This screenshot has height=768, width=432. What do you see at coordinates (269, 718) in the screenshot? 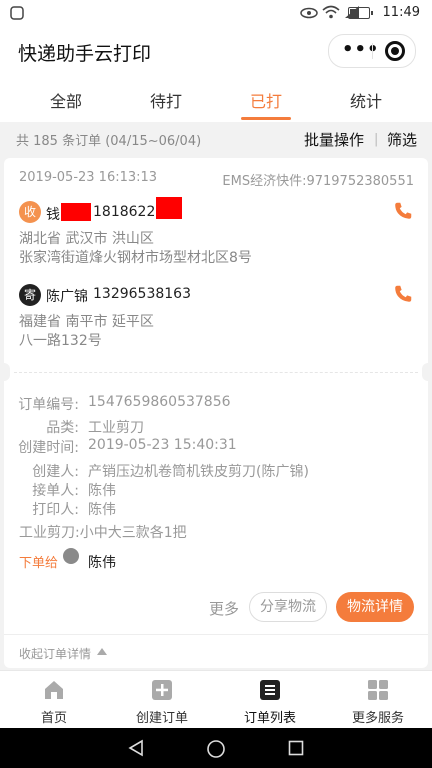
I see `nav-order-list-label: 订单列表` at bounding box center [269, 718].